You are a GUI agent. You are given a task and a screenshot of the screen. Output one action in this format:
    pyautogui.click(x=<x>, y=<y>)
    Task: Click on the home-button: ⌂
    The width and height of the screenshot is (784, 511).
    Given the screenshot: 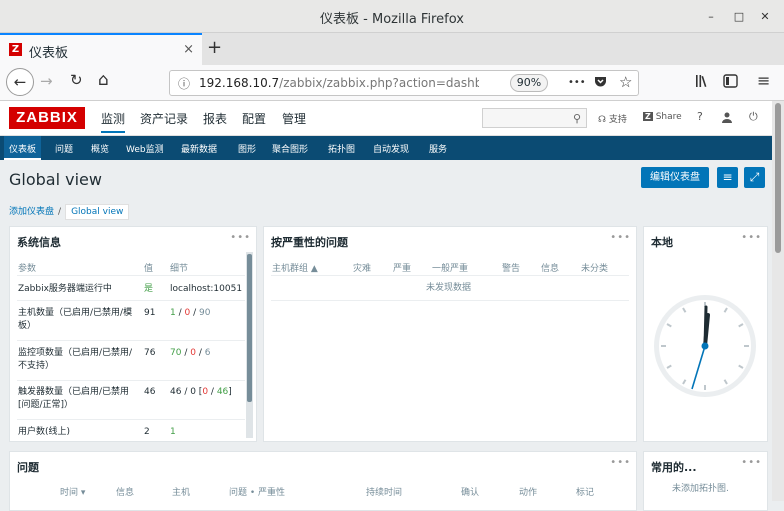 What is the action you would take?
    pyautogui.click(x=103, y=80)
    